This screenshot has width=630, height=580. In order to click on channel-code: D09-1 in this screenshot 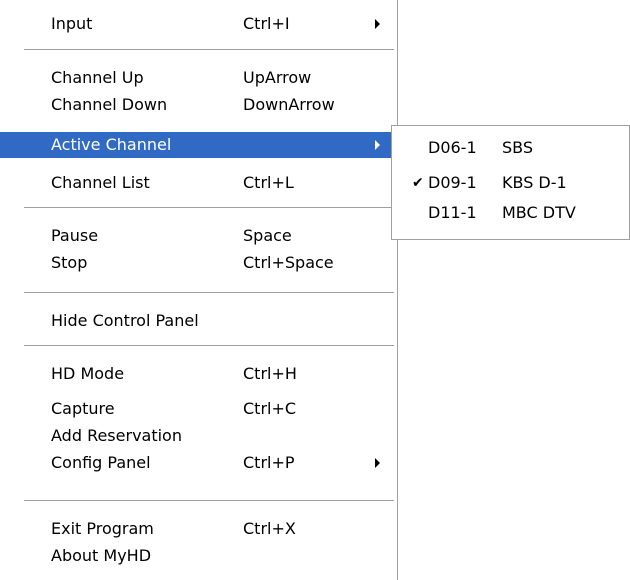, I will do `click(452, 182)`.